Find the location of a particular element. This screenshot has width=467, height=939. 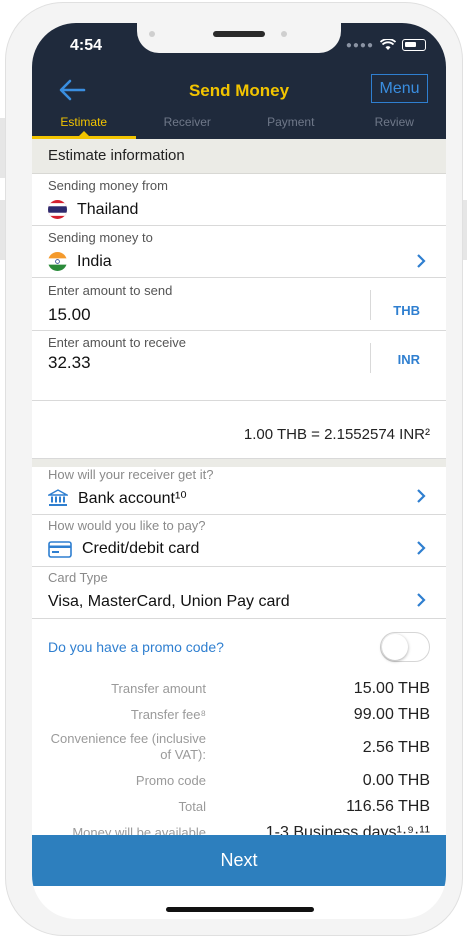

summary-key: Total is located at coordinates (192, 806).